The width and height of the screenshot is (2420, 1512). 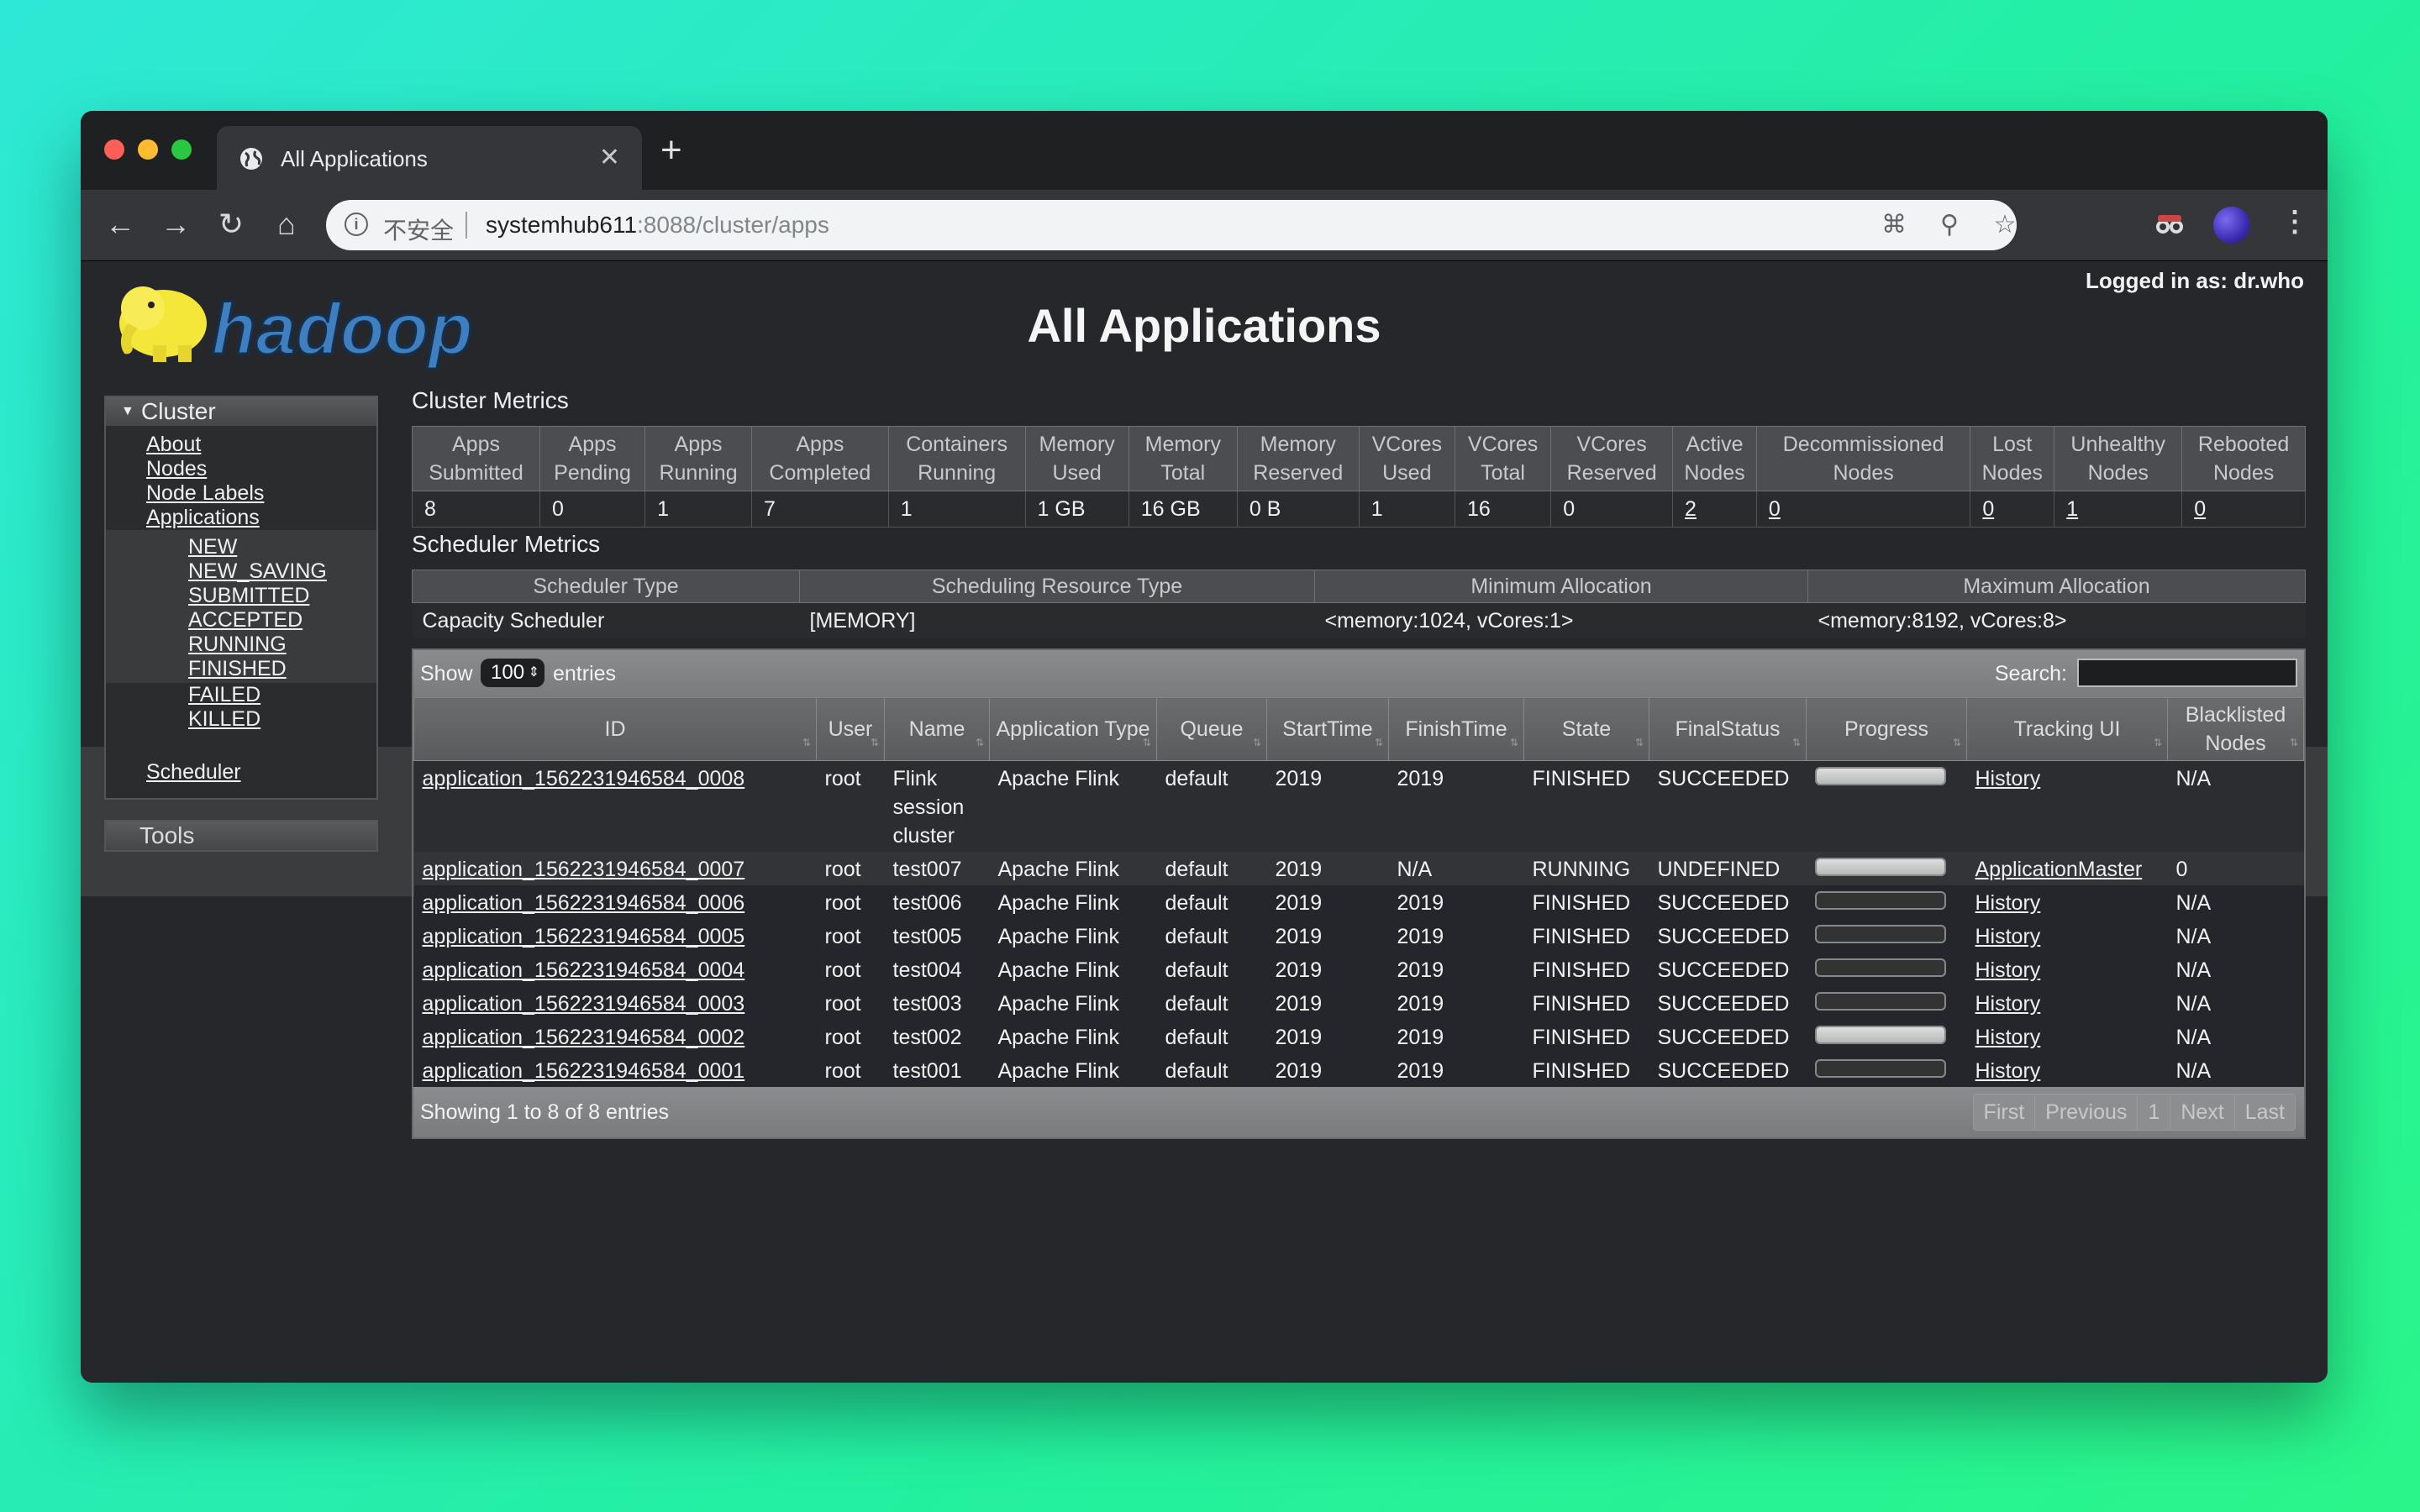 I want to click on bookmark-star-icon: ☆, so click(x=2005, y=225).